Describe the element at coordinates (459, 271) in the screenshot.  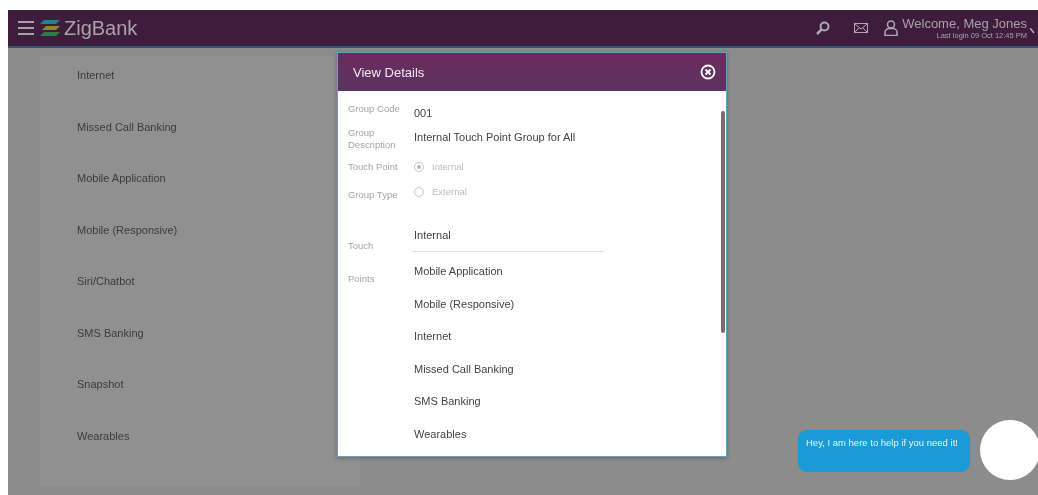
I see `touch-point-item: Mobile Application` at that location.